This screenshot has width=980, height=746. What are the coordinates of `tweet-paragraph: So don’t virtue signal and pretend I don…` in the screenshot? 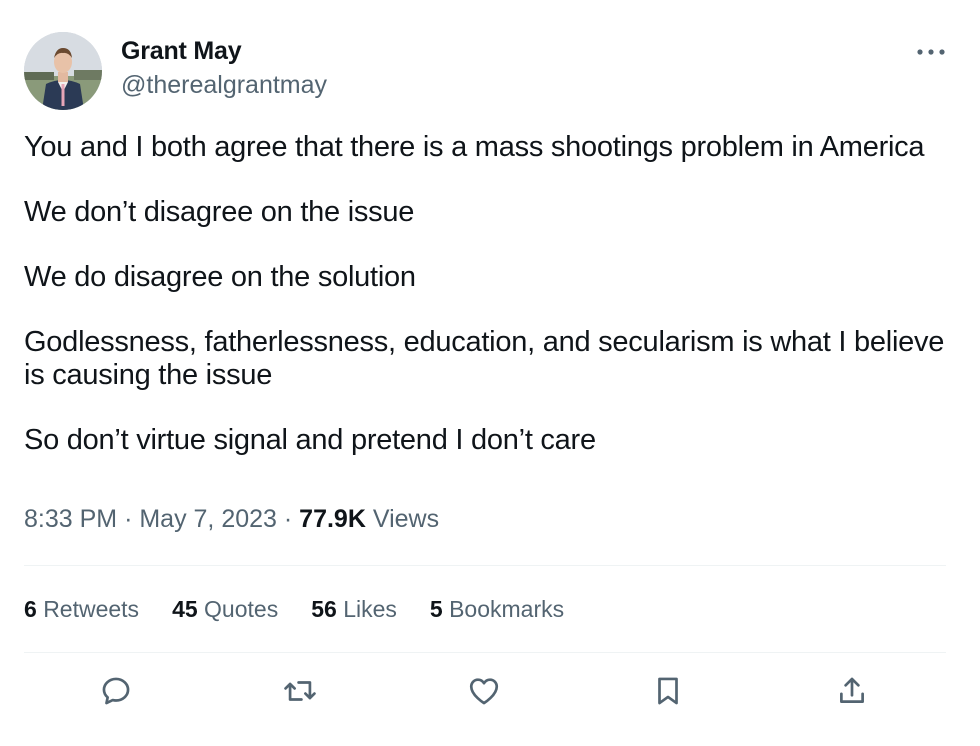 It's located at (310, 439).